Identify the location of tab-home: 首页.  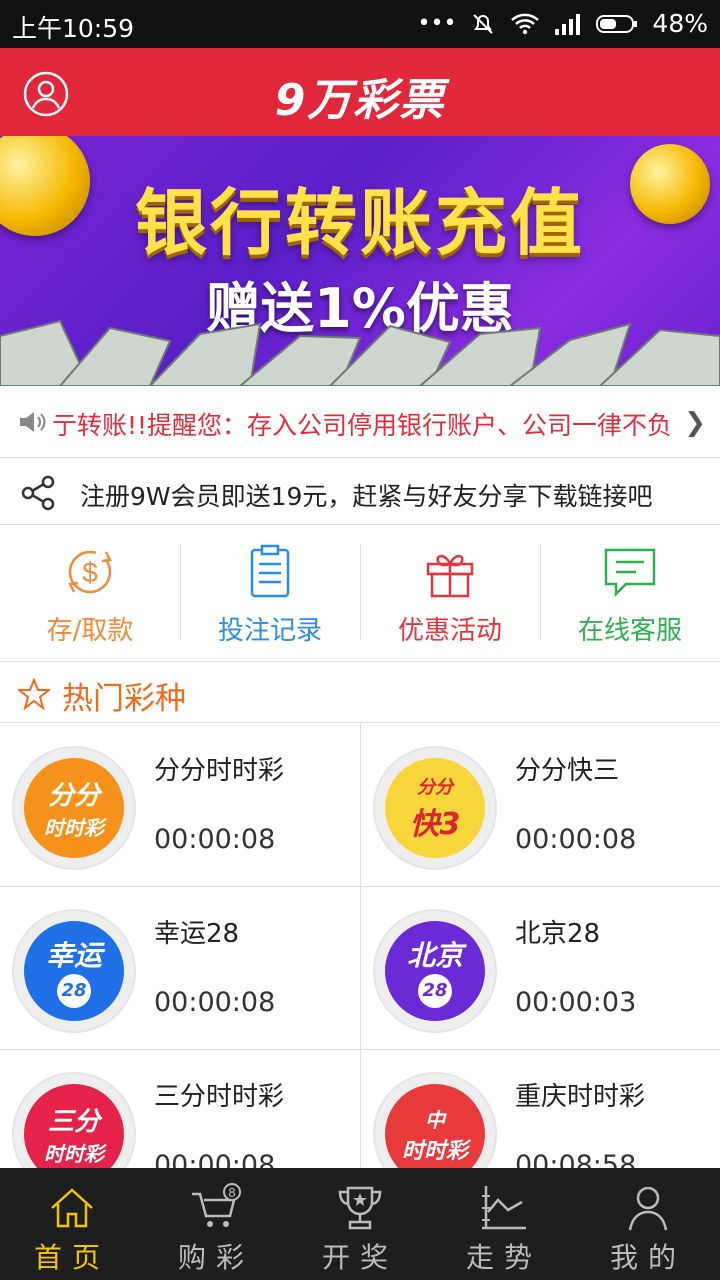
(72, 1224).